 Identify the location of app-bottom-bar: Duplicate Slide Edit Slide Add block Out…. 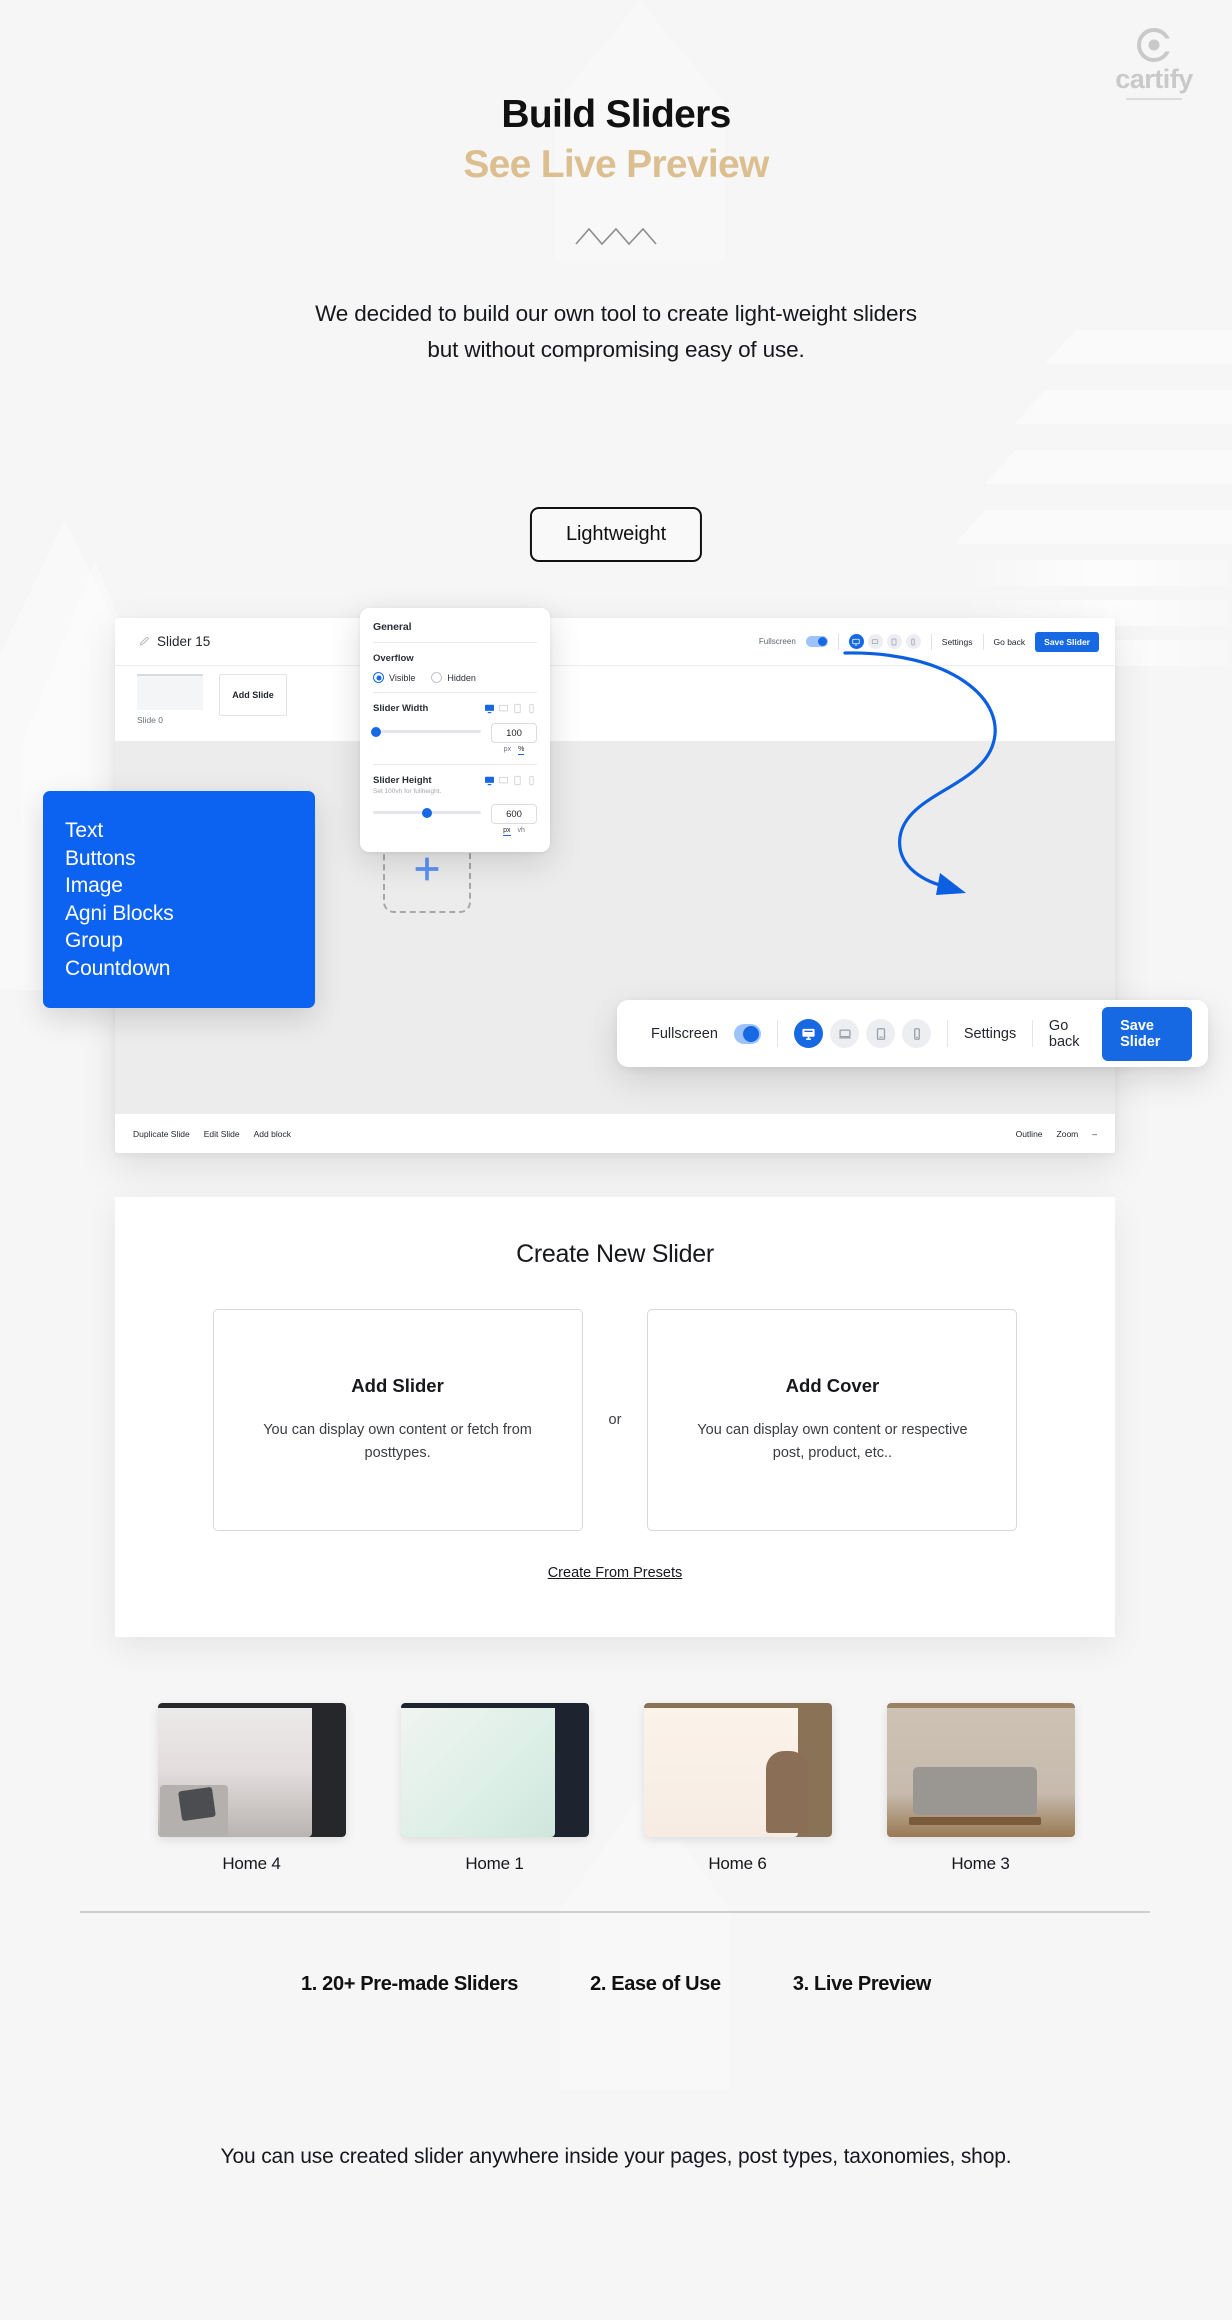
(615, 1133).